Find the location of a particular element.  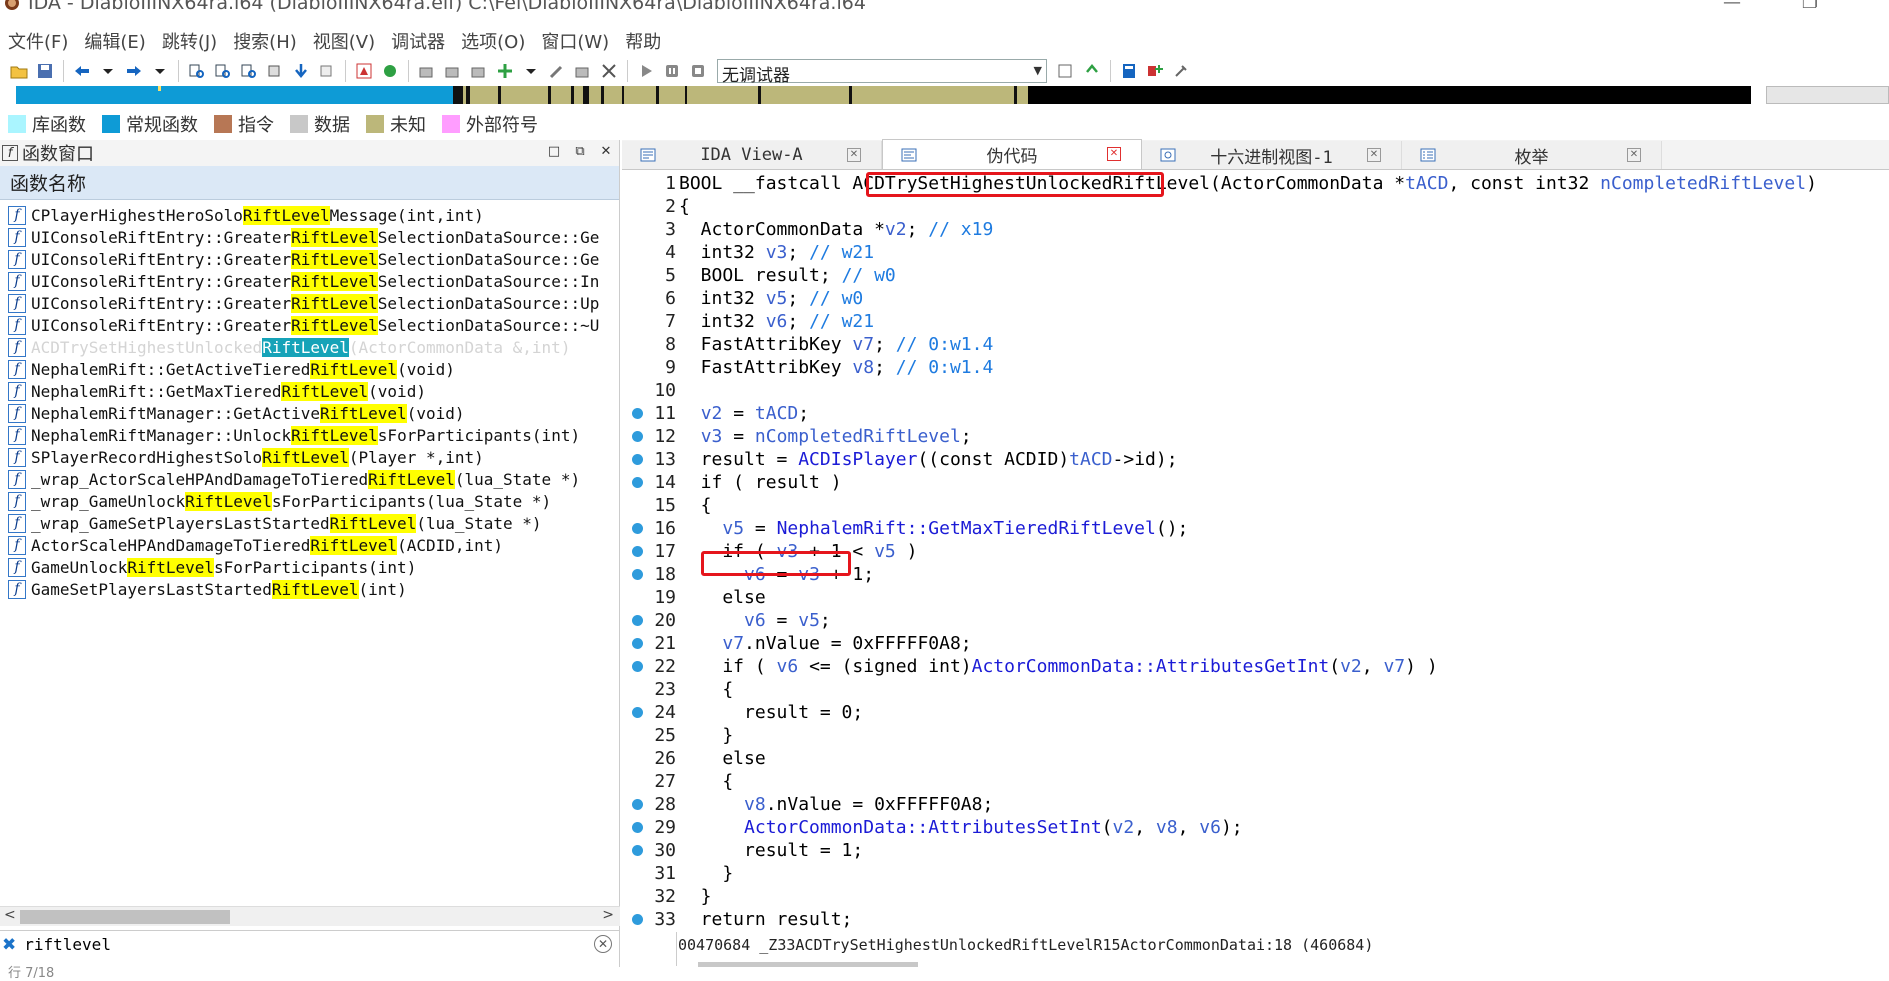

back-arrow-icon is located at coordinates (82, 71).